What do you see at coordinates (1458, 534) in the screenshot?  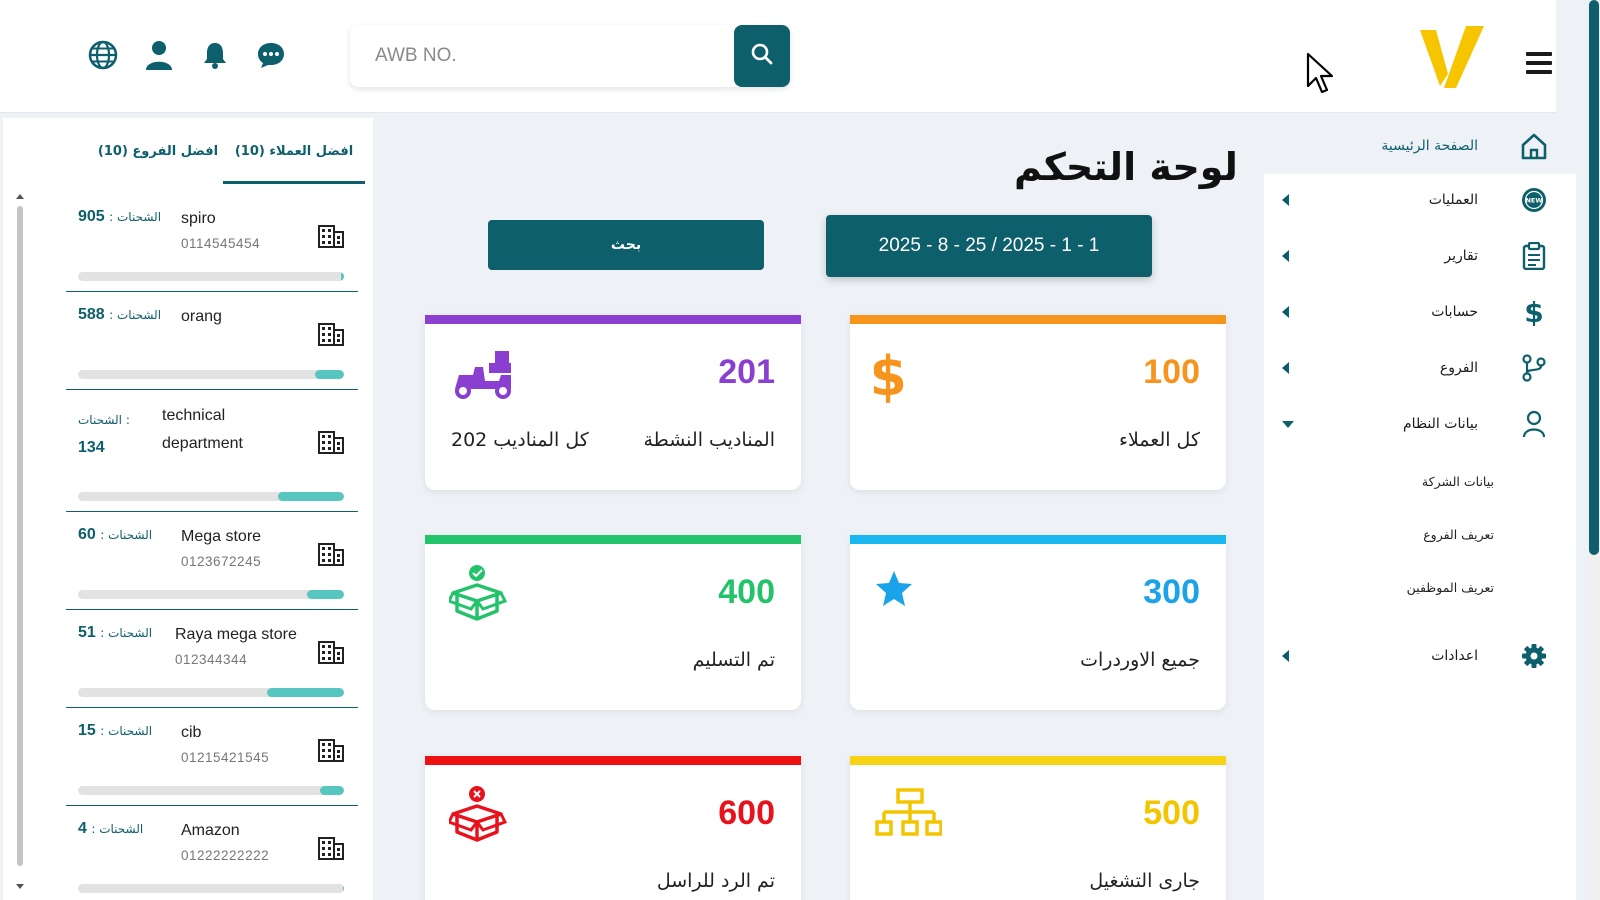 I see `sidebar-subitem-define-branches: تعريف الفروع` at bounding box center [1458, 534].